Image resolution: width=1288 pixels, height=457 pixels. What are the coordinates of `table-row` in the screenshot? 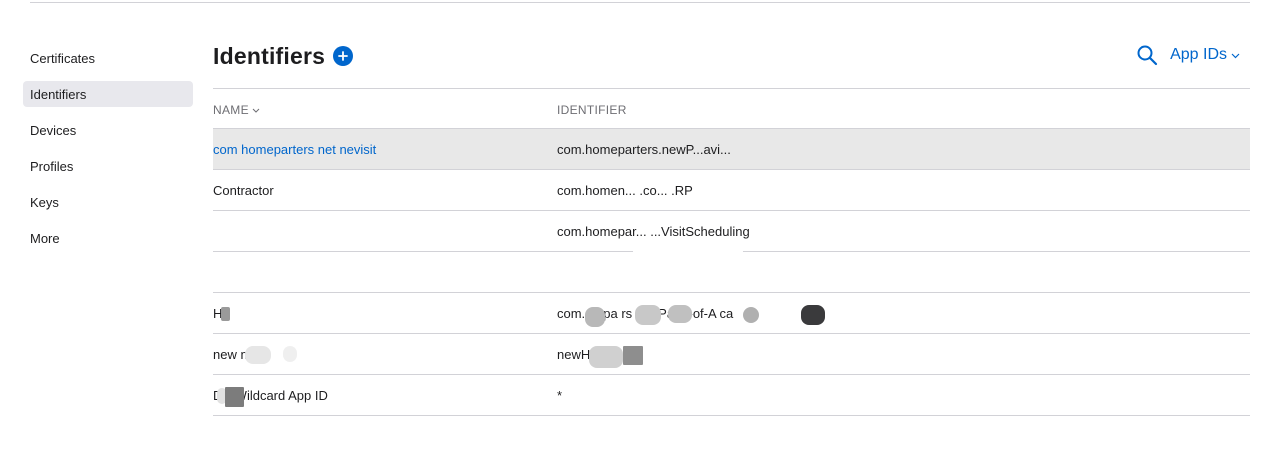 It's located at (731, 268).